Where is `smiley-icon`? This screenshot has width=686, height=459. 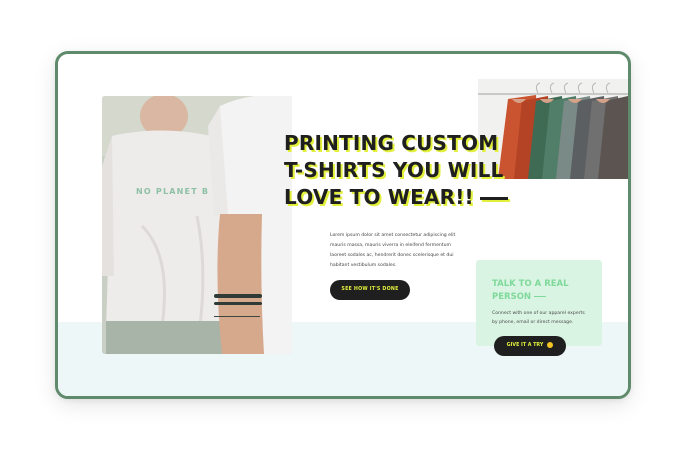
smiley-icon is located at coordinates (550, 344).